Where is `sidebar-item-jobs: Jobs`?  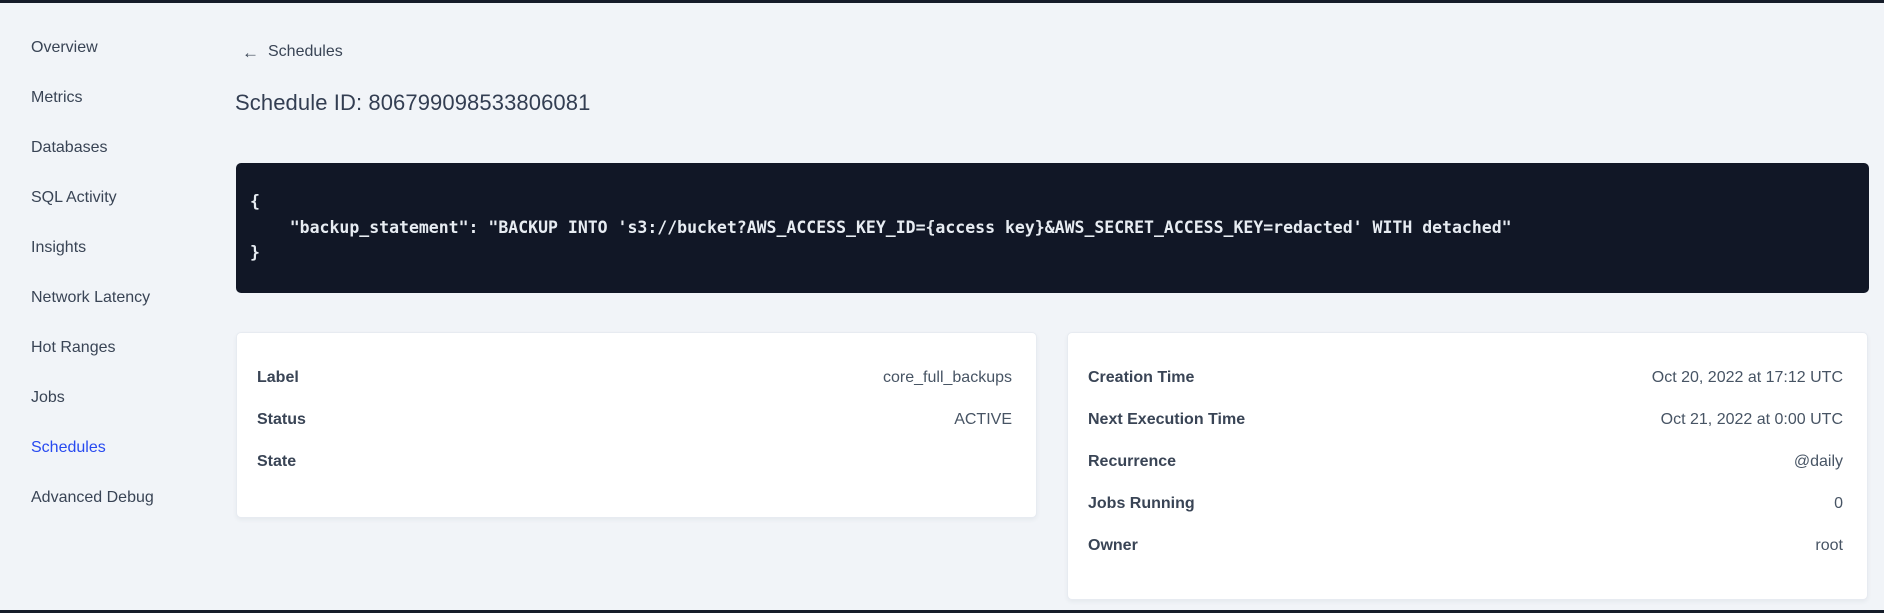
sidebar-item-jobs: Jobs is located at coordinates (116, 398).